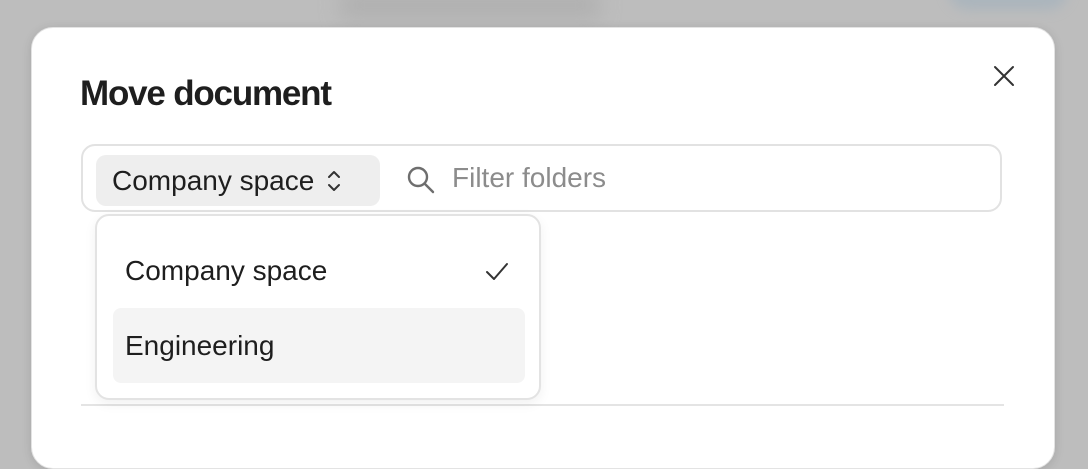  I want to click on divider, so click(542, 405).